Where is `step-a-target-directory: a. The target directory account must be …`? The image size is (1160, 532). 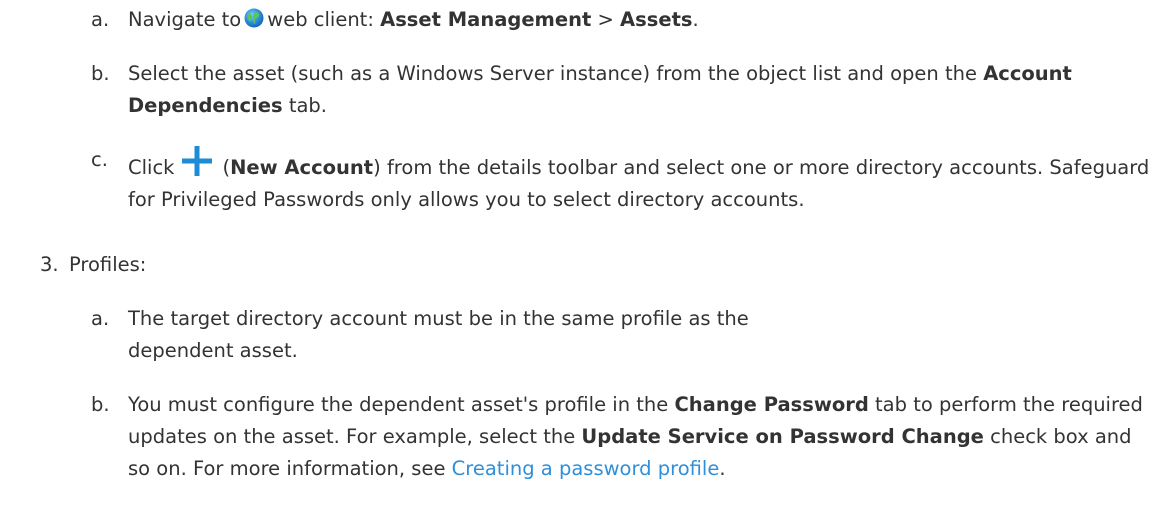
step-a-target-directory: a. The target directory account must be … is located at coordinates (621, 335).